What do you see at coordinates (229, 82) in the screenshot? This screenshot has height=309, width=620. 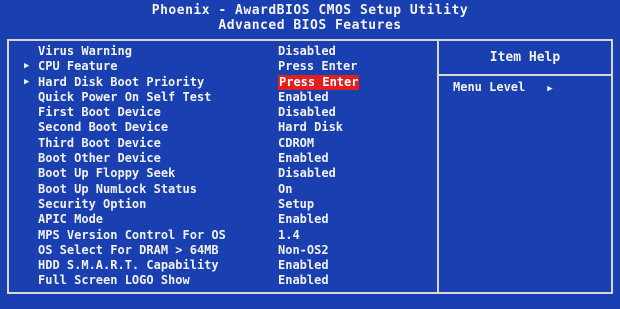 I see `setting-row: ▶ Hard Disk Boot Priority Press Enter` at bounding box center [229, 82].